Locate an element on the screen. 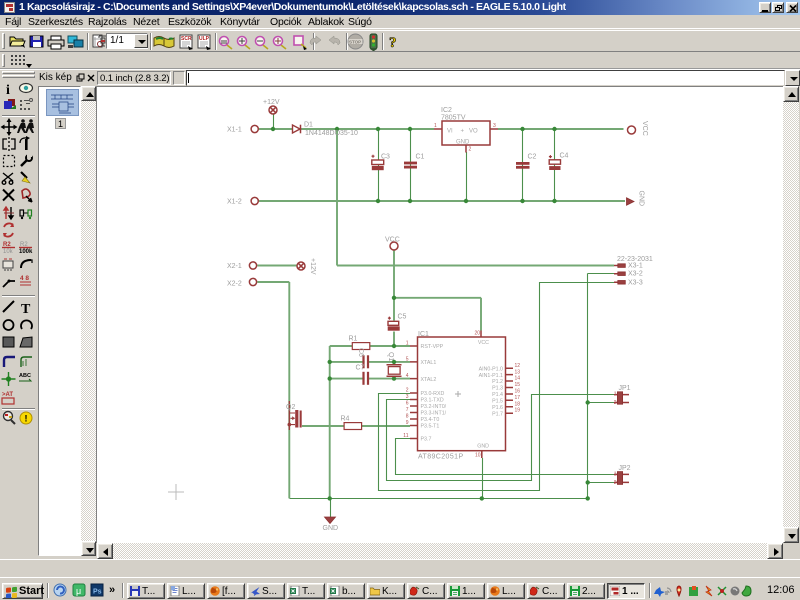 This screenshot has height=600, width=800. svg-text: P1.6 is located at coordinates (497, 408).